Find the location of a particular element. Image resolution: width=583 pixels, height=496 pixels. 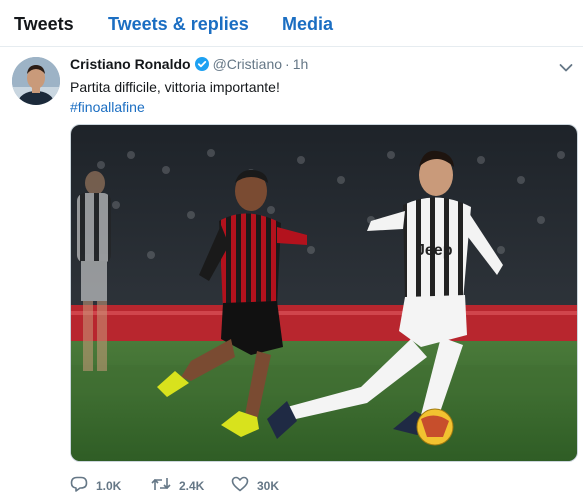

reply-count: 1.0K is located at coordinates (109, 485).